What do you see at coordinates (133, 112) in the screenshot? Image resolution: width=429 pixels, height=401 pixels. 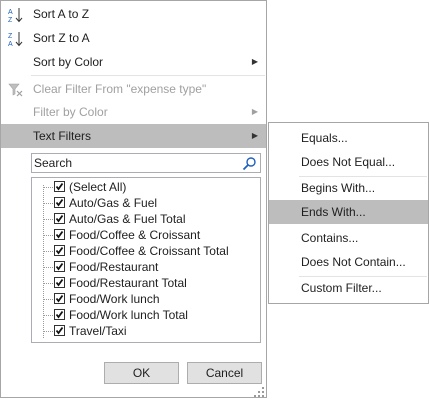 I see `filter-by-color-item: Filter by Color ▶` at bounding box center [133, 112].